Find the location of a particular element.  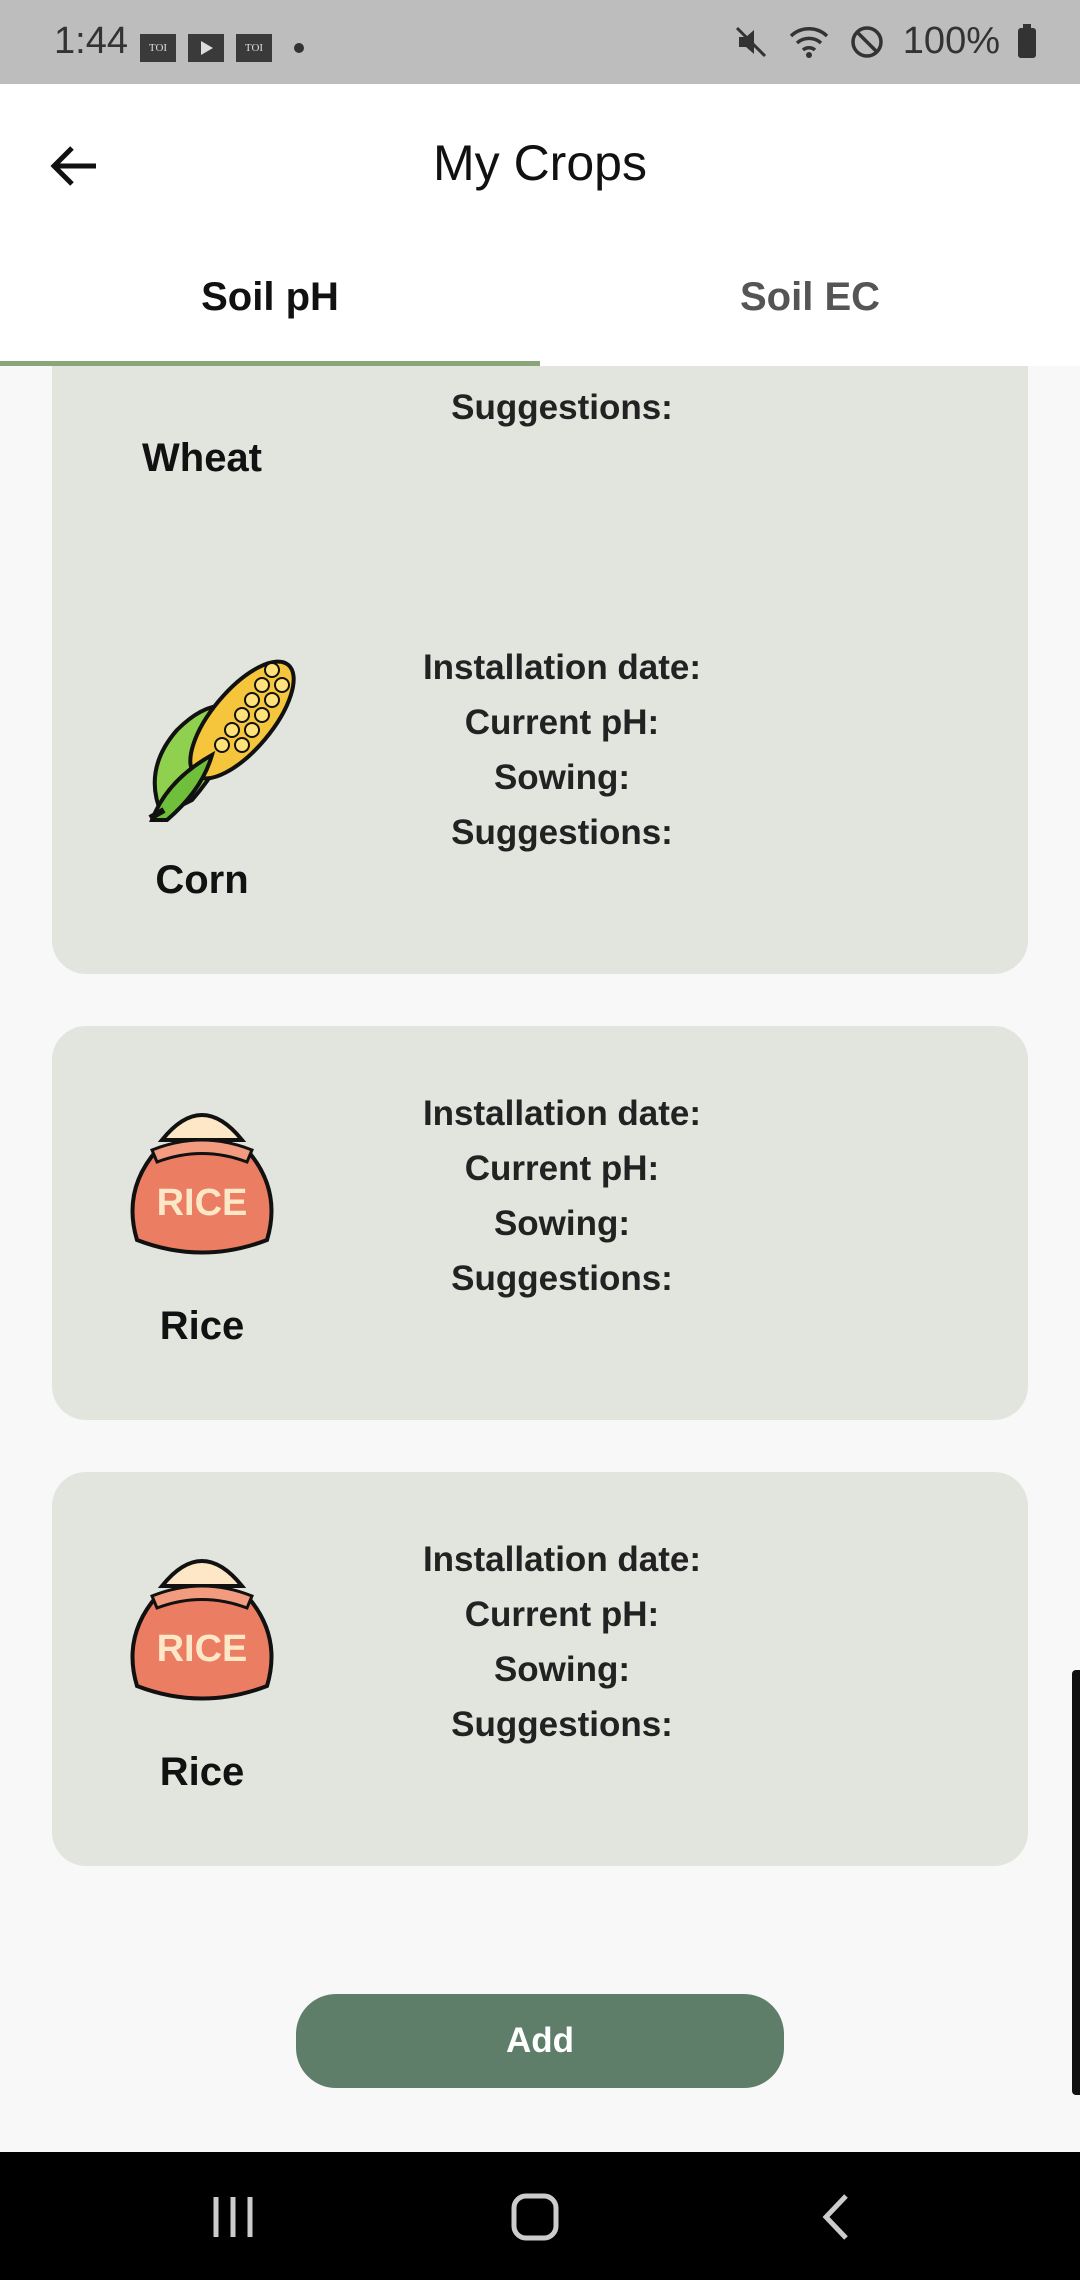

crop-name: Corn is located at coordinates (202, 880).